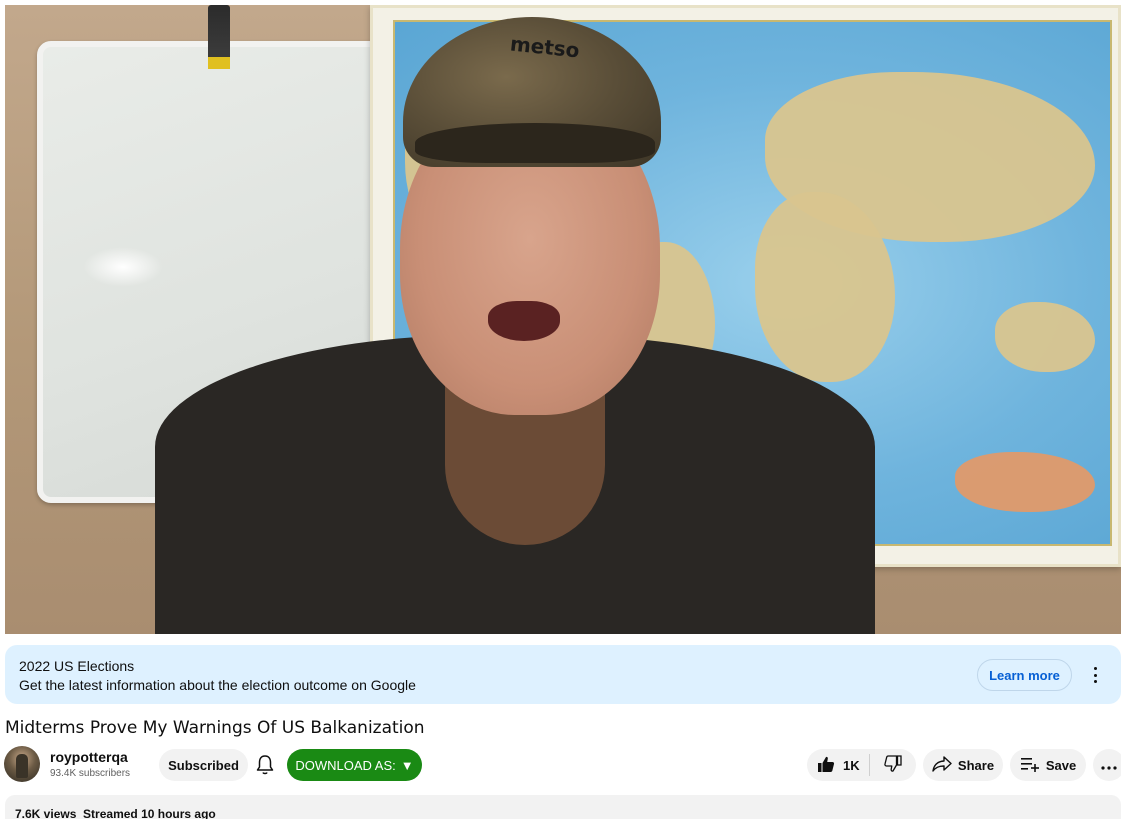  What do you see at coordinates (149, 813) in the screenshot?
I see `stream-date: Streamed 10 hours ago` at bounding box center [149, 813].